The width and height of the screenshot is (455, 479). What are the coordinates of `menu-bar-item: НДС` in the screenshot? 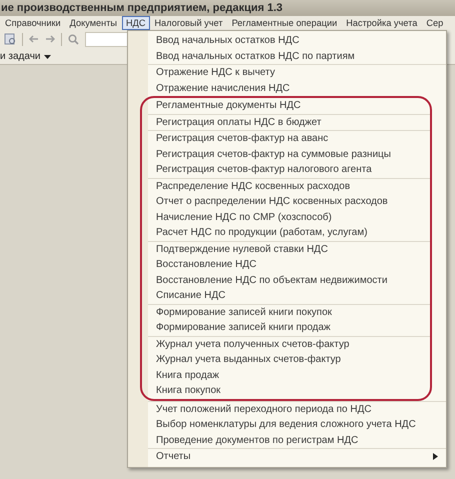 It's located at (136, 23).